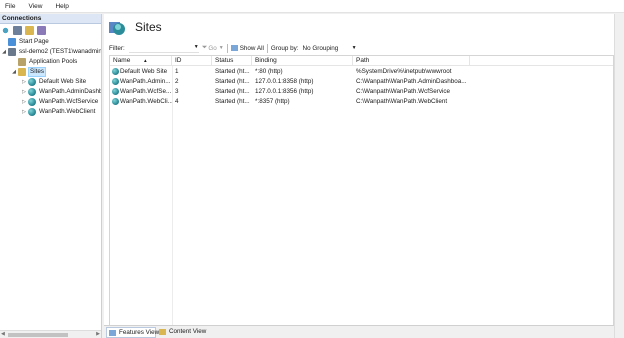 This screenshot has height=338, width=624. What do you see at coordinates (22, 72) in the screenshot?
I see `sites-folder-icon` at bounding box center [22, 72].